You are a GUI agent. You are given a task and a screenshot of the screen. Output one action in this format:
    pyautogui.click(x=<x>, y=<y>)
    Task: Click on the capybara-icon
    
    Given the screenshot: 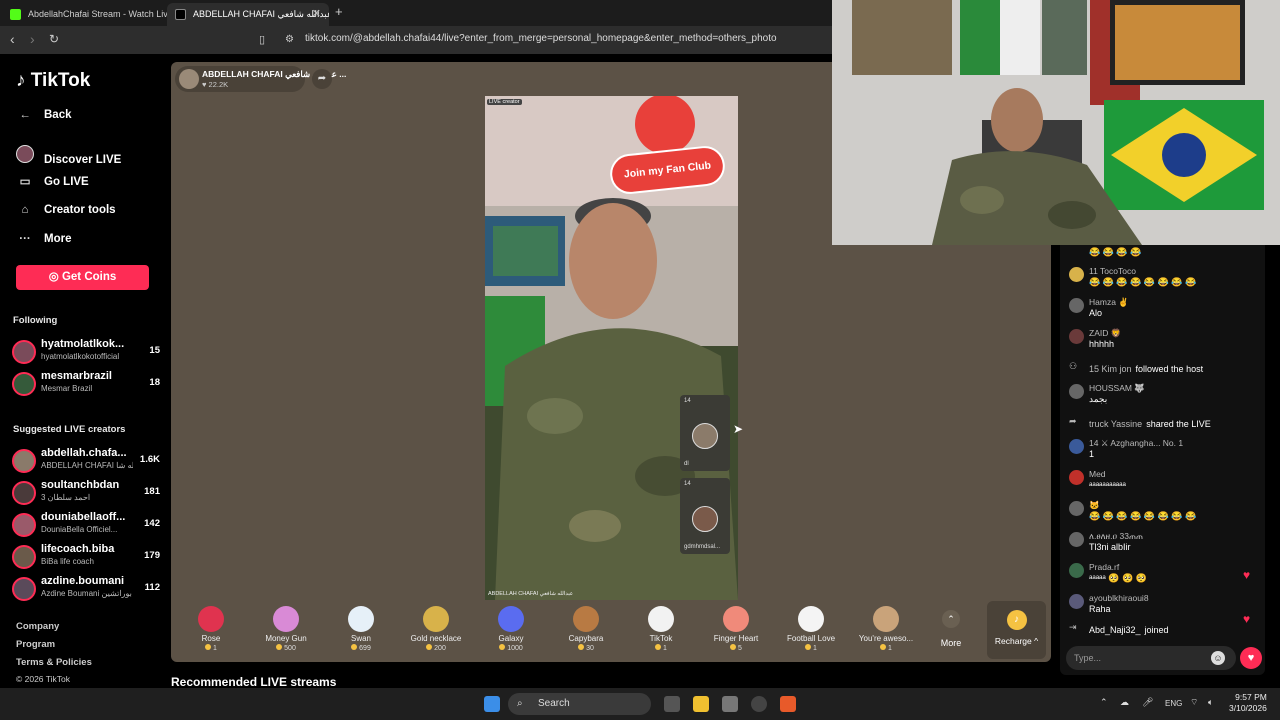 What is the action you would take?
    pyautogui.click(x=586, y=619)
    